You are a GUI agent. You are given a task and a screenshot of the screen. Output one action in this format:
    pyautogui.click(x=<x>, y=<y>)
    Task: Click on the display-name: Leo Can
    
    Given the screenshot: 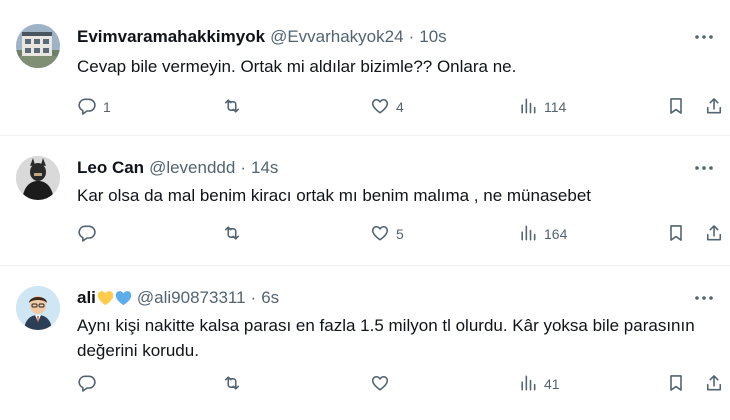 What is the action you would take?
    pyautogui.click(x=110, y=168)
    